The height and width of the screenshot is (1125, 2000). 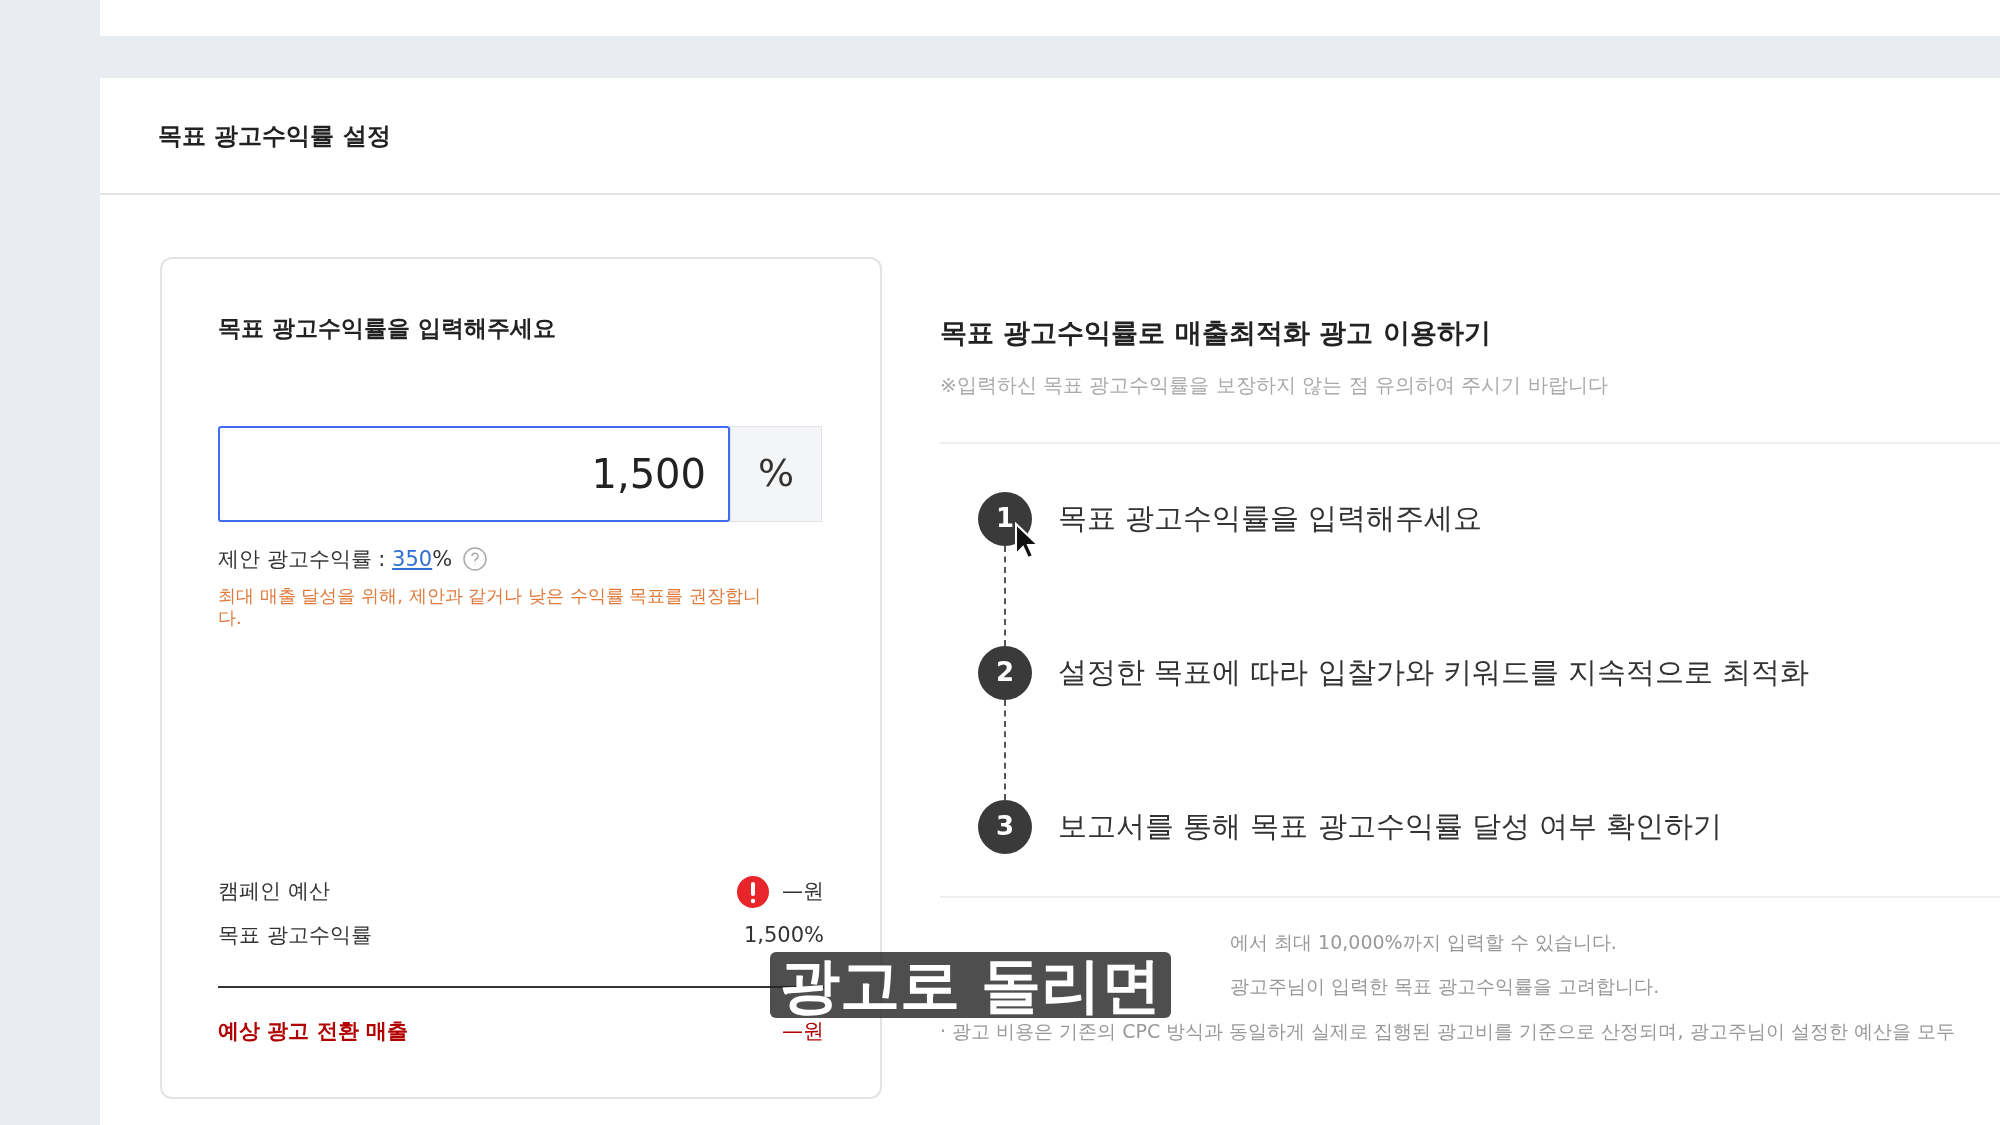 What do you see at coordinates (1434, 672) in the screenshot?
I see `step-text: 설정한 목표에 따라 입찰가와 키워드를 지속적으로 최적화` at bounding box center [1434, 672].